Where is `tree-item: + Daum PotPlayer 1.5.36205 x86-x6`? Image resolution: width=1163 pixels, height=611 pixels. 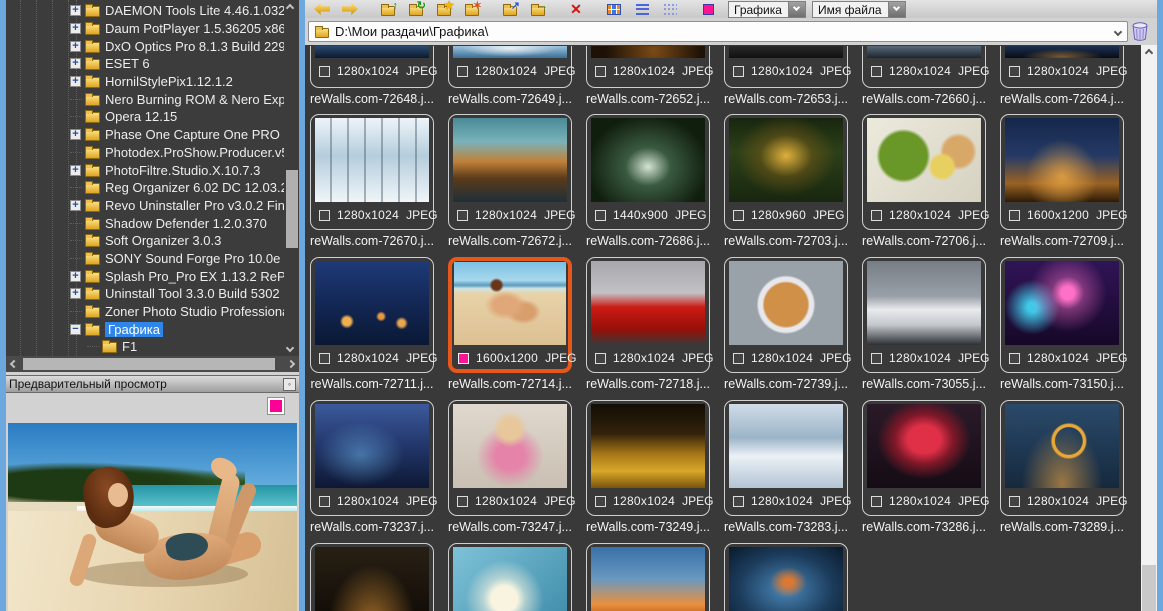
tree-item: + Daum PotPlayer 1.5.36205 x86-x6 is located at coordinates (145, 29).